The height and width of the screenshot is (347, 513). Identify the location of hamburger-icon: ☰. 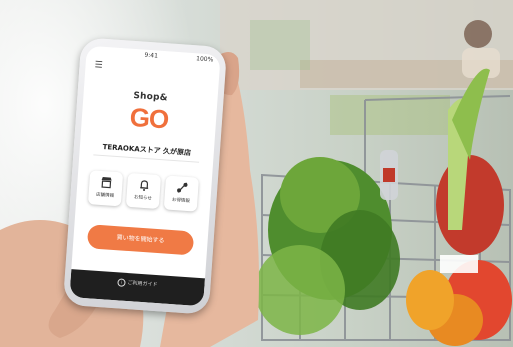
(98, 65).